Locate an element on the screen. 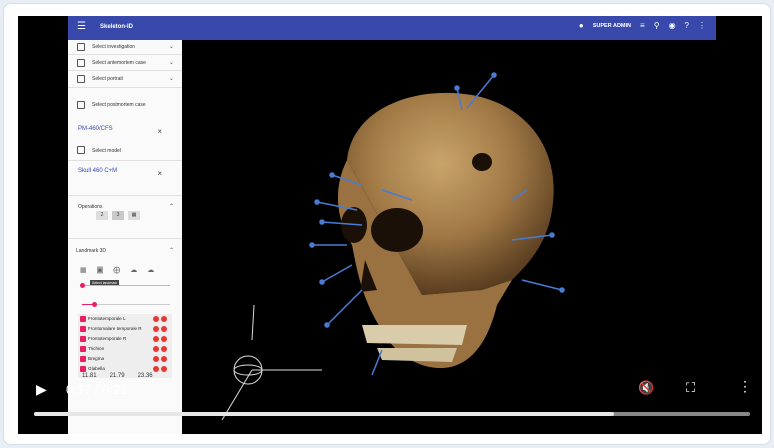  postmortem-value: PM-460/CFS is located at coordinates (95, 129).